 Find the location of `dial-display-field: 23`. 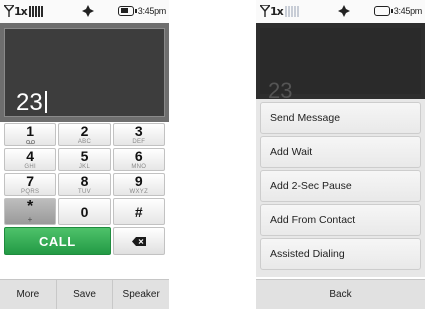

dial-display-field: 23 is located at coordinates (84, 72).